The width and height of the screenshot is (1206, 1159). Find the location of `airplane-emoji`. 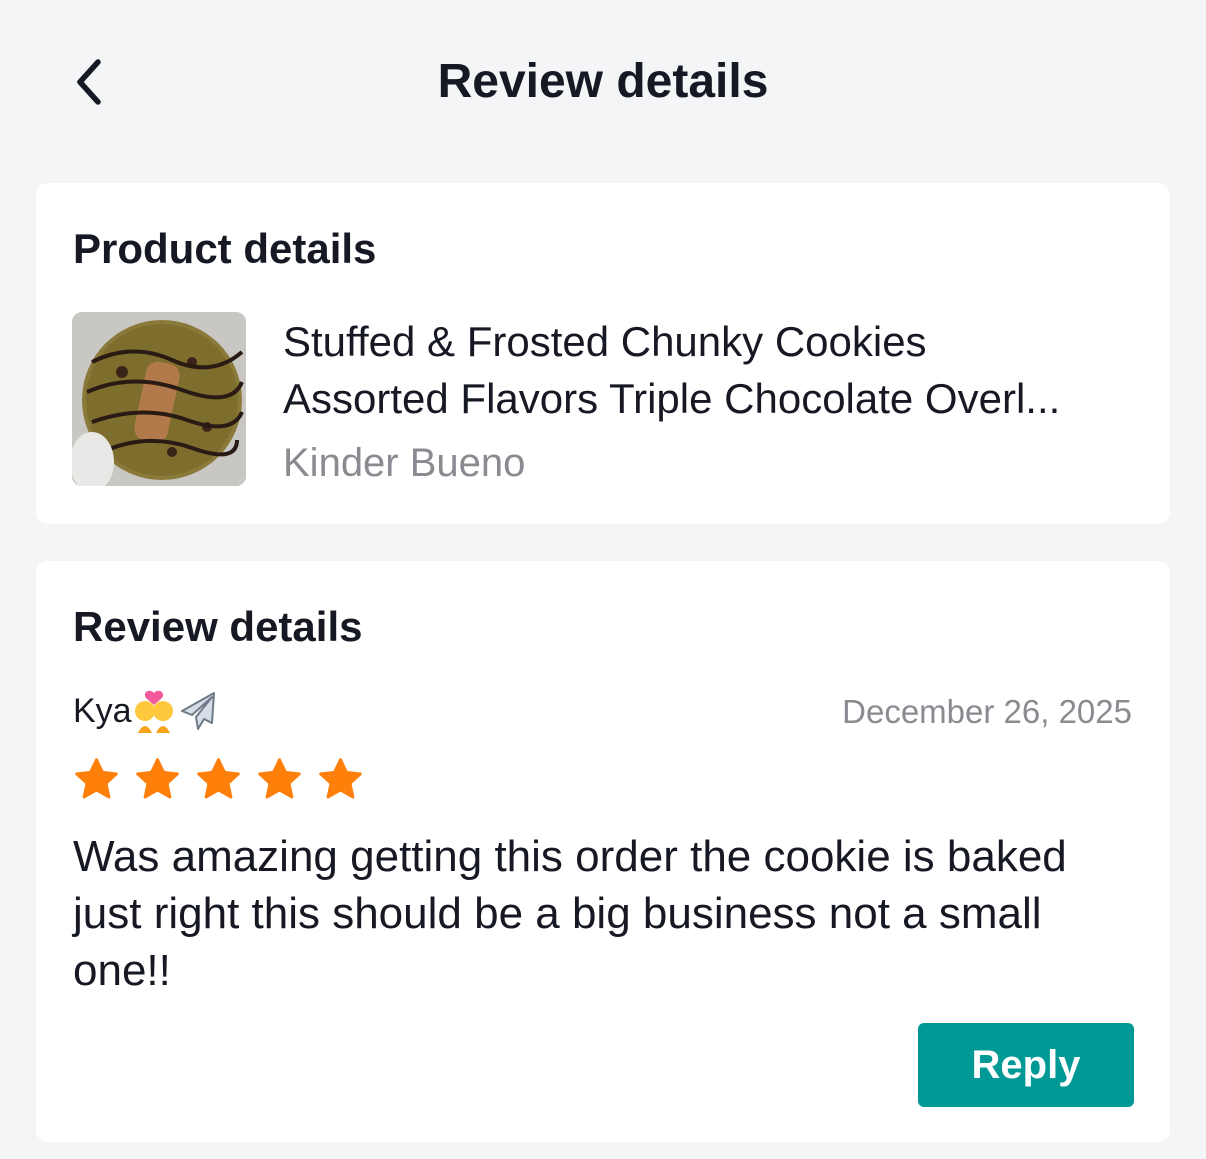

airplane-emoji is located at coordinates (197, 711).